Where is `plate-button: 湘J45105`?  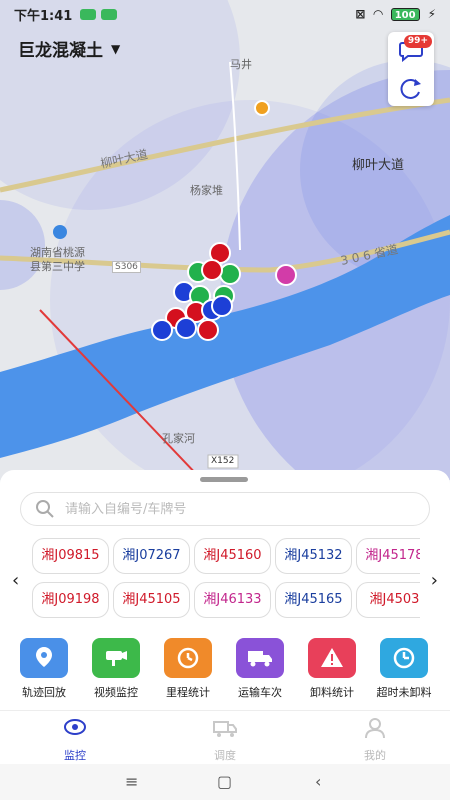
plate-button: 湘J45105 is located at coordinates (151, 600).